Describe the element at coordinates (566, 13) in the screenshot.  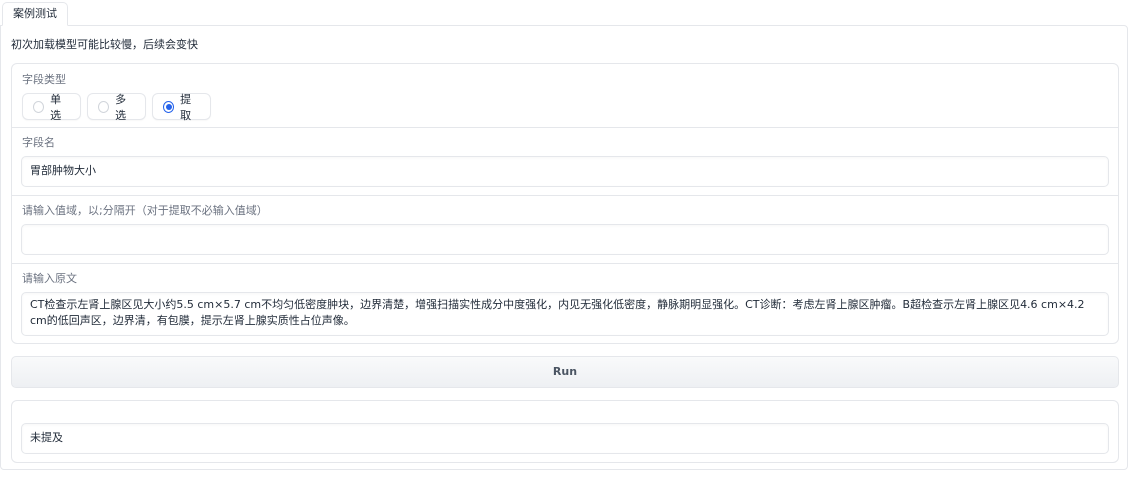
I see `tab-bar: 案例测试` at that location.